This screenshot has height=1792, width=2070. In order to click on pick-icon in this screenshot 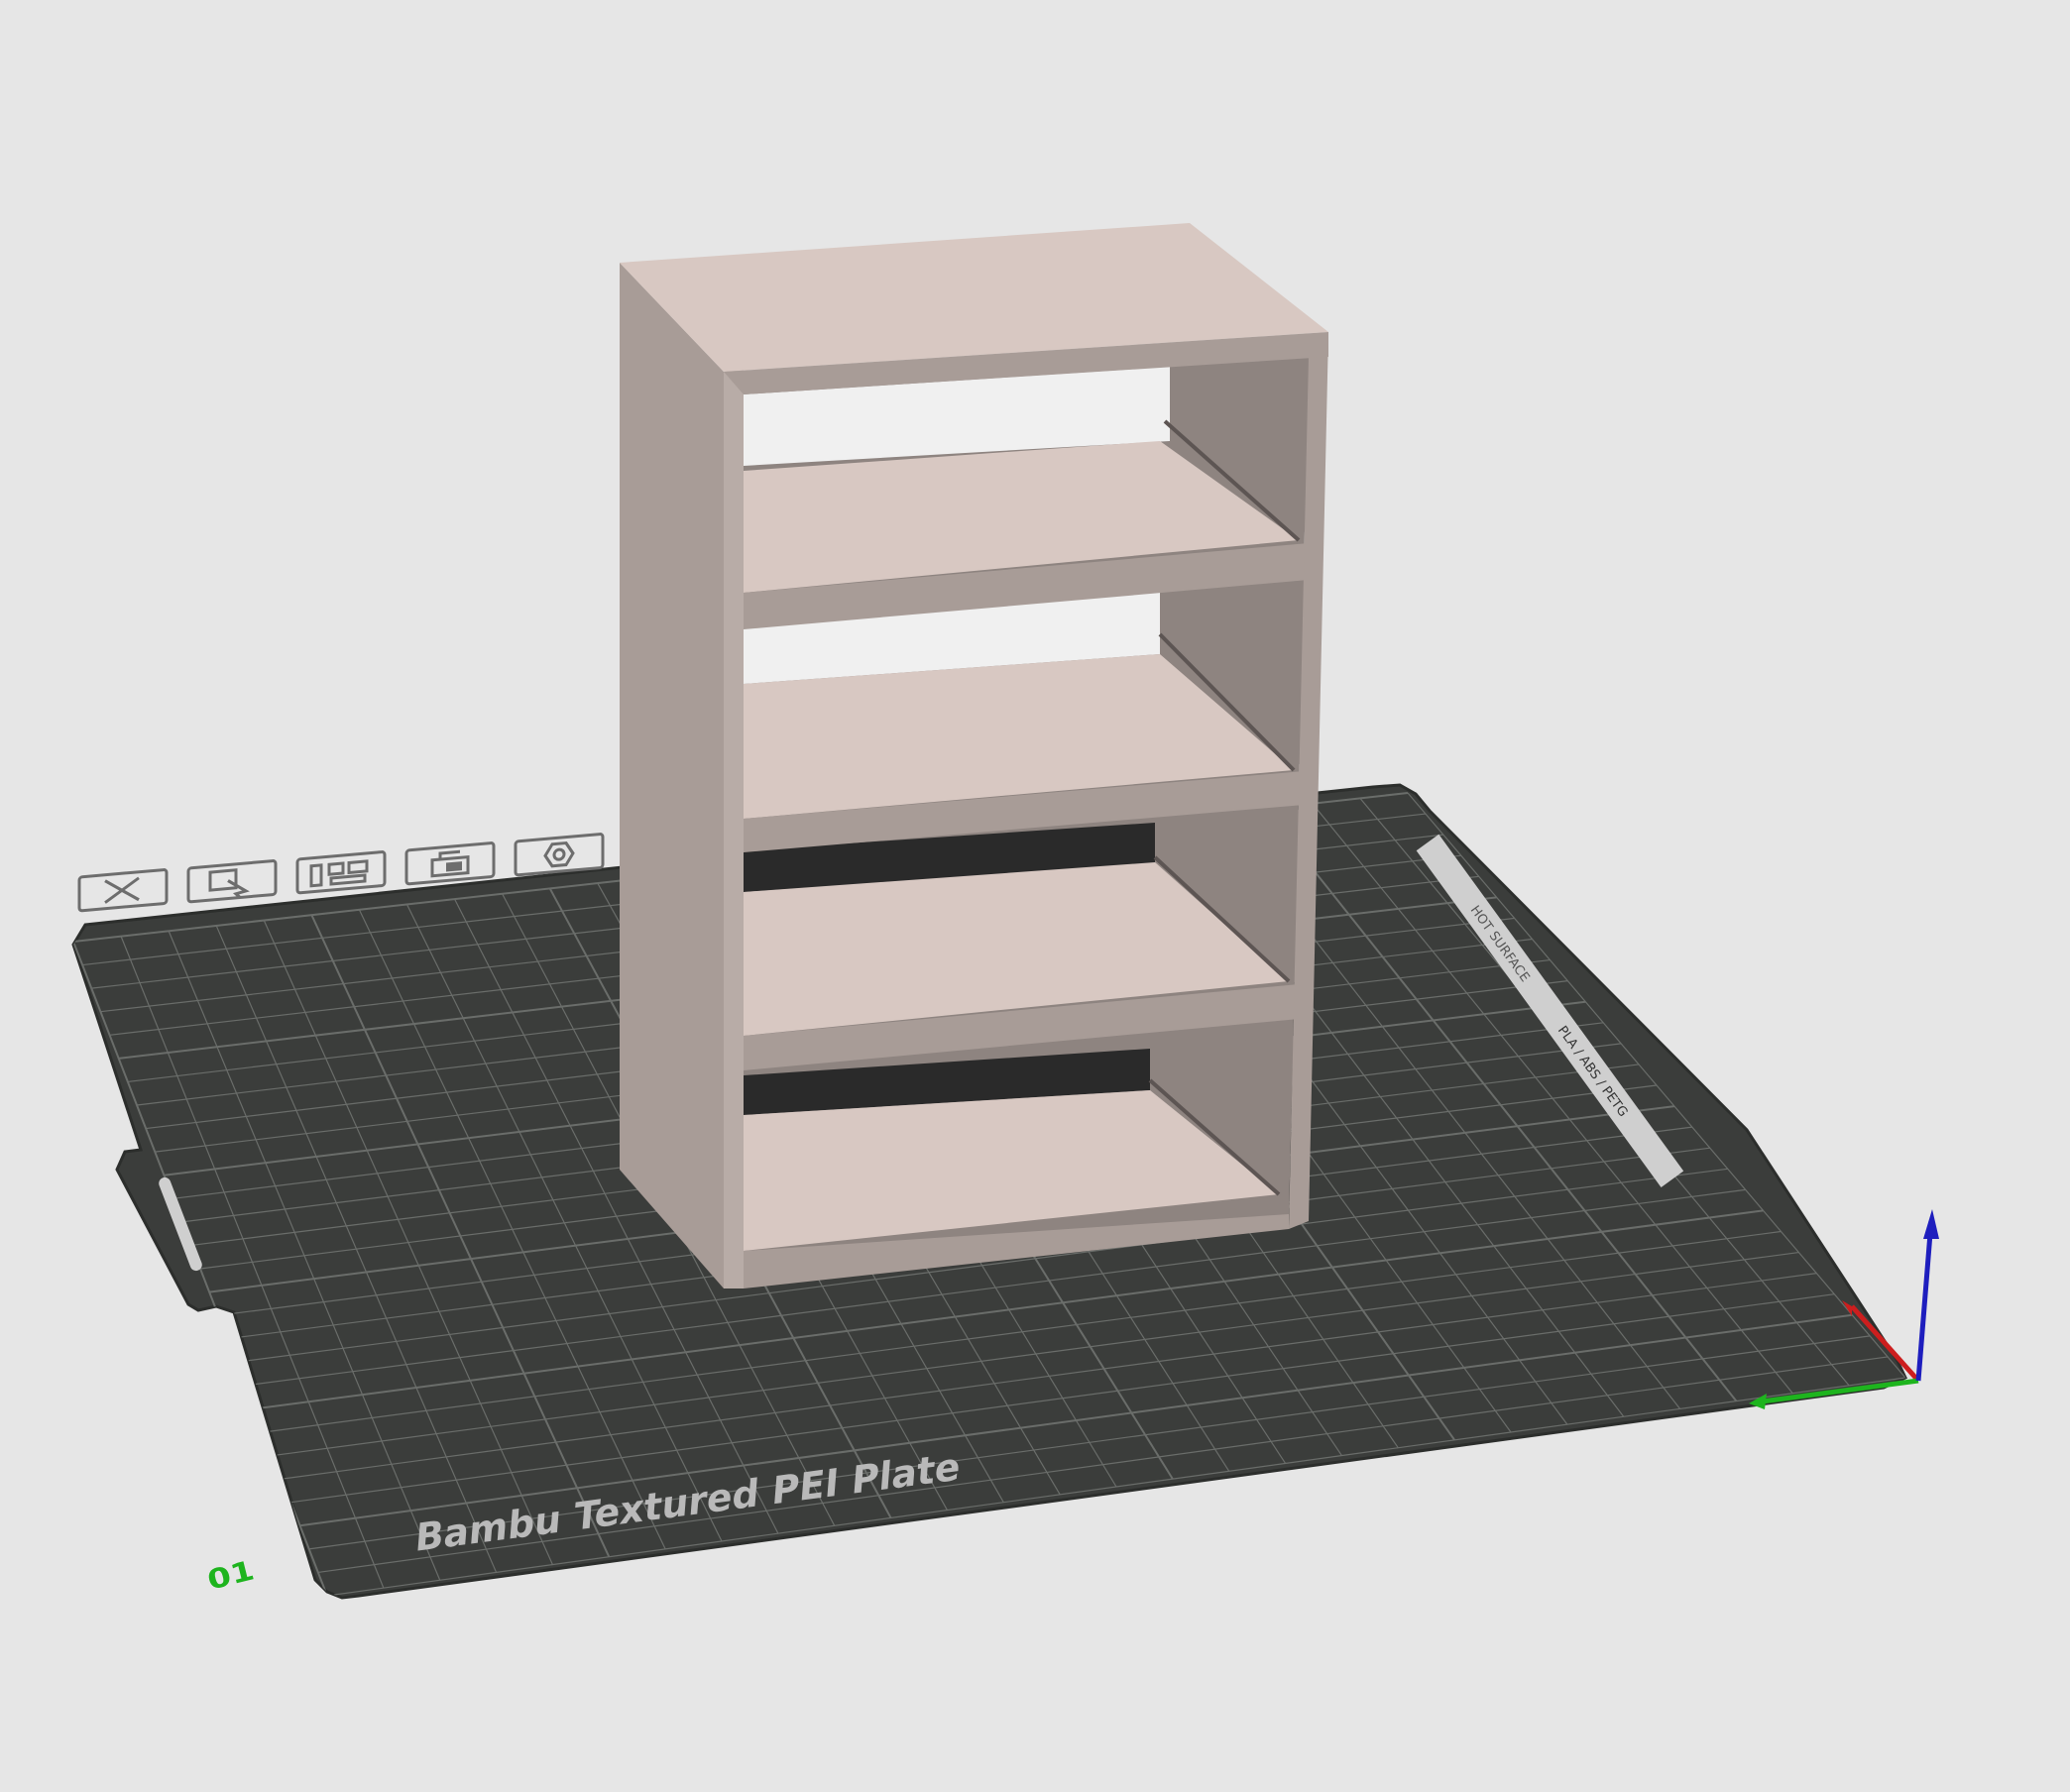, I will do `click(229, 883)`.